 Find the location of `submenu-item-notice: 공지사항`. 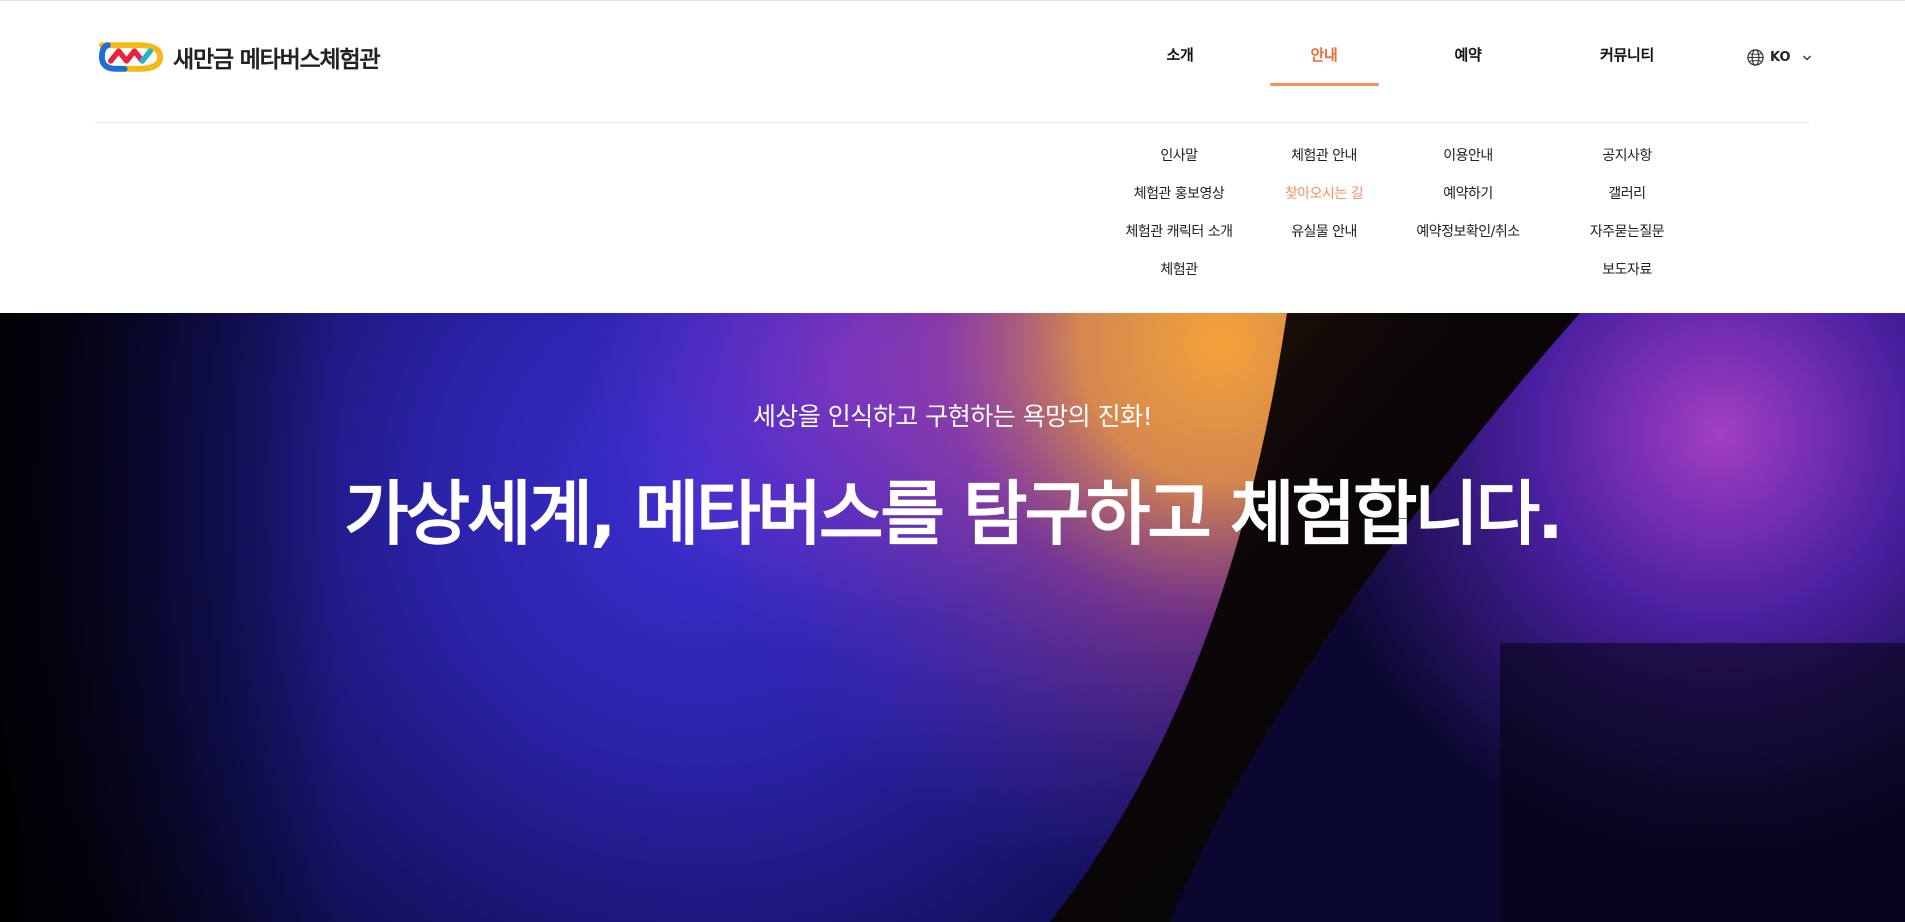

submenu-item-notice: 공지사항 is located at coordinates (1627, 163).